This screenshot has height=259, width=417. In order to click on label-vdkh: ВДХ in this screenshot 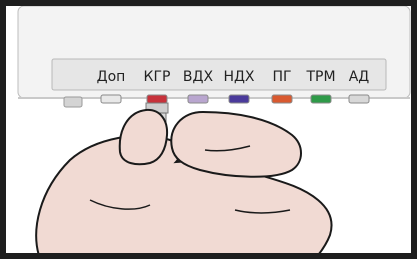, I will do `click(198, 77)`.